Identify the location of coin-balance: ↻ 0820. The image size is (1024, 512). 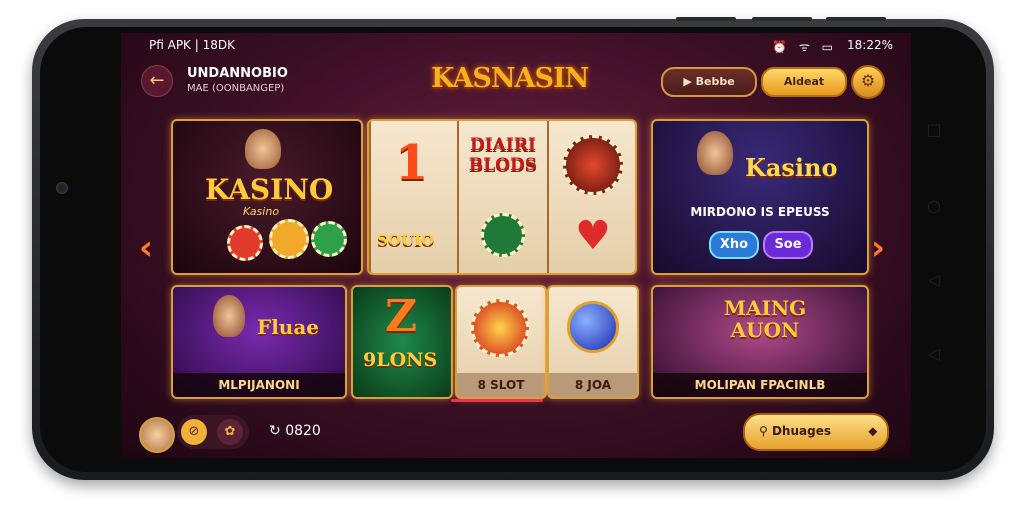
(295, 431).